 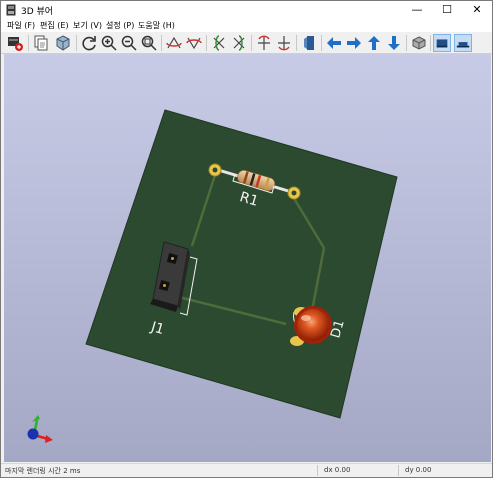 What do you see at coordinates (41, 43) in the screenshot?
I see `copy-icon` at bounding box center [41, 43].